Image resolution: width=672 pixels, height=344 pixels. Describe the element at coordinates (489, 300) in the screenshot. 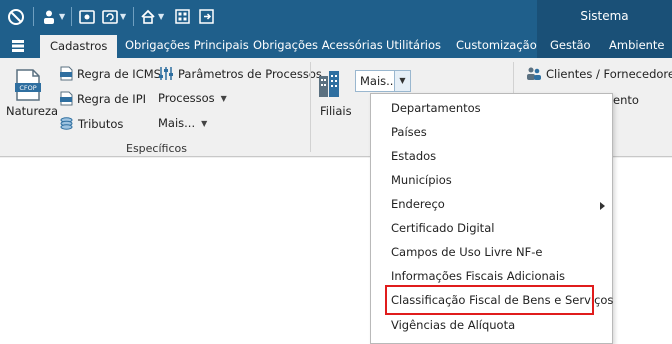

I see `highlight-box` at that location.